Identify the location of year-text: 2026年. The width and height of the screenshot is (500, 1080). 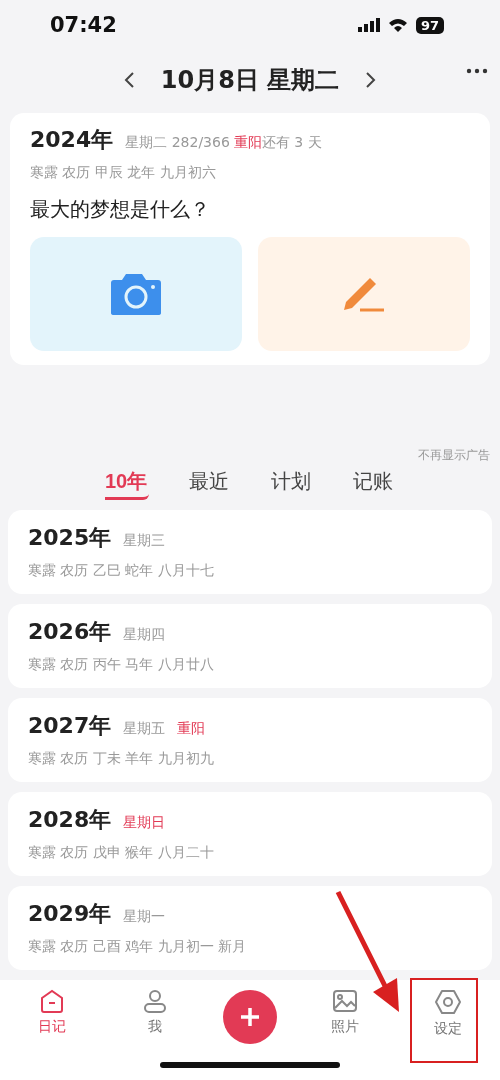
(70, 632).